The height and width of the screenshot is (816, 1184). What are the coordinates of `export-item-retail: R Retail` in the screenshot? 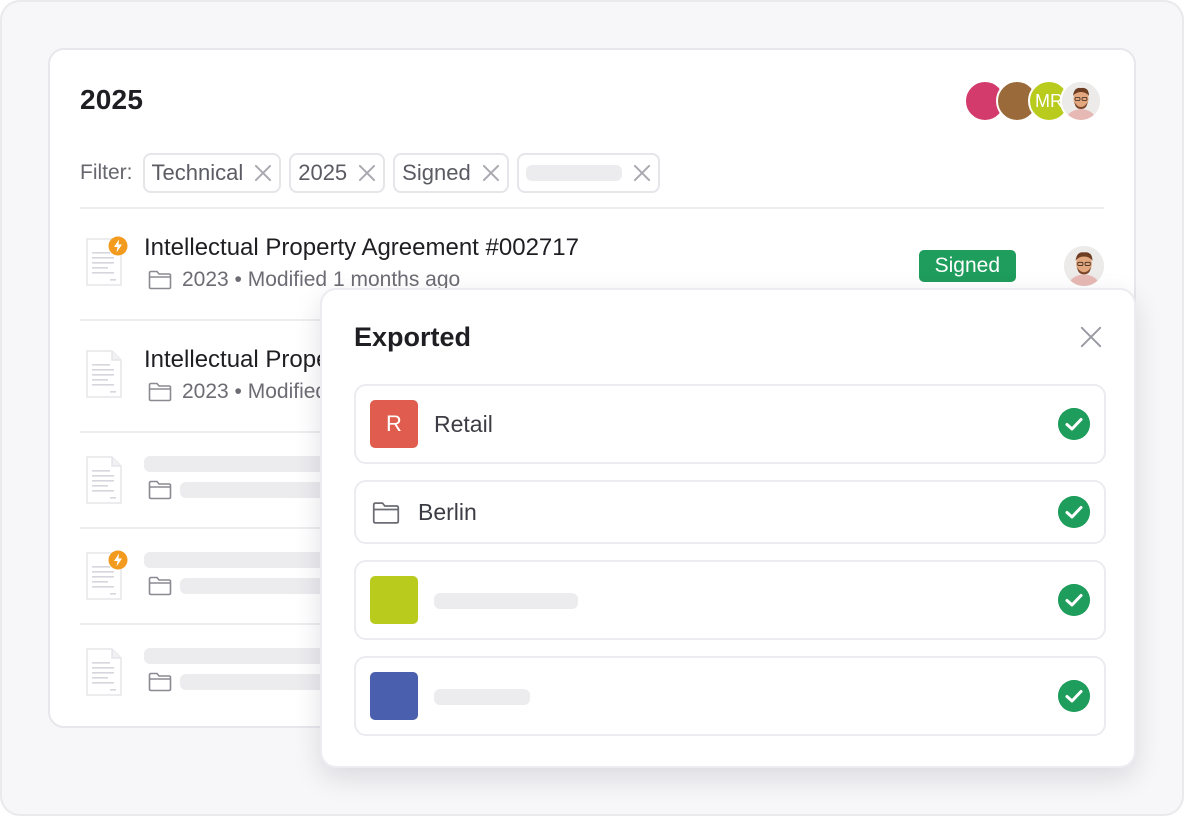 It's located at (730, 424).